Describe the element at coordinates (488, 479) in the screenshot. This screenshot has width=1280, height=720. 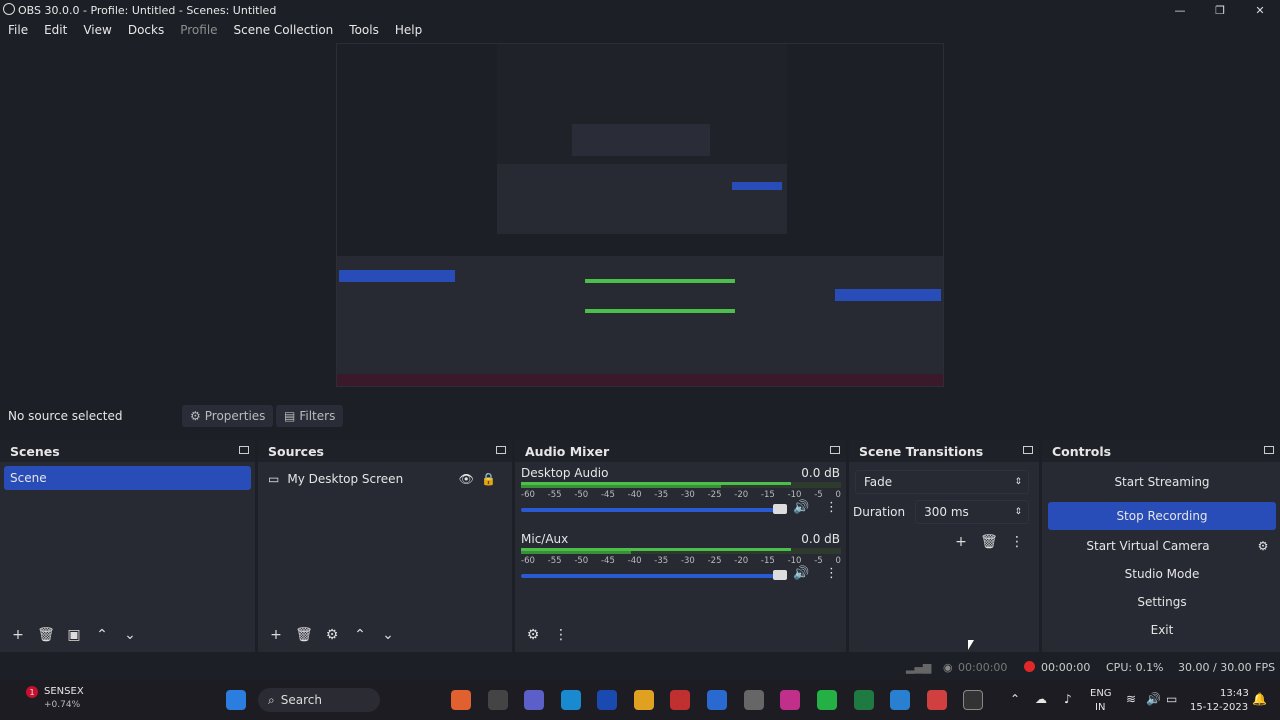
I see `lock-icon: 🔒` at that location.